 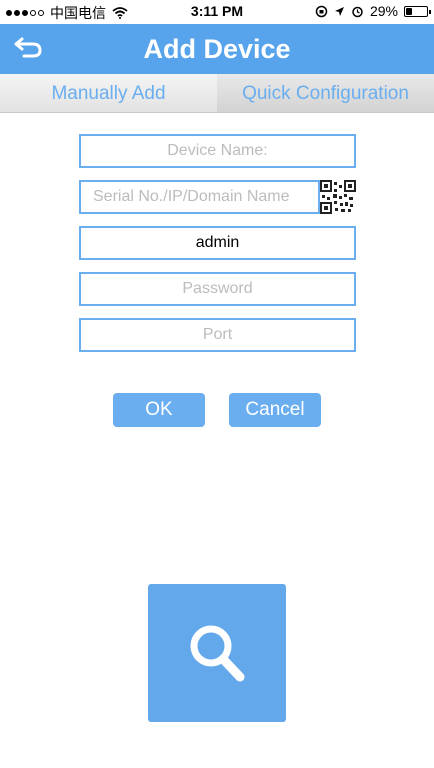 What do you see at coordinates (217, 243) in the screenshot?
I see `username-input` at bounding box center [217, 243].